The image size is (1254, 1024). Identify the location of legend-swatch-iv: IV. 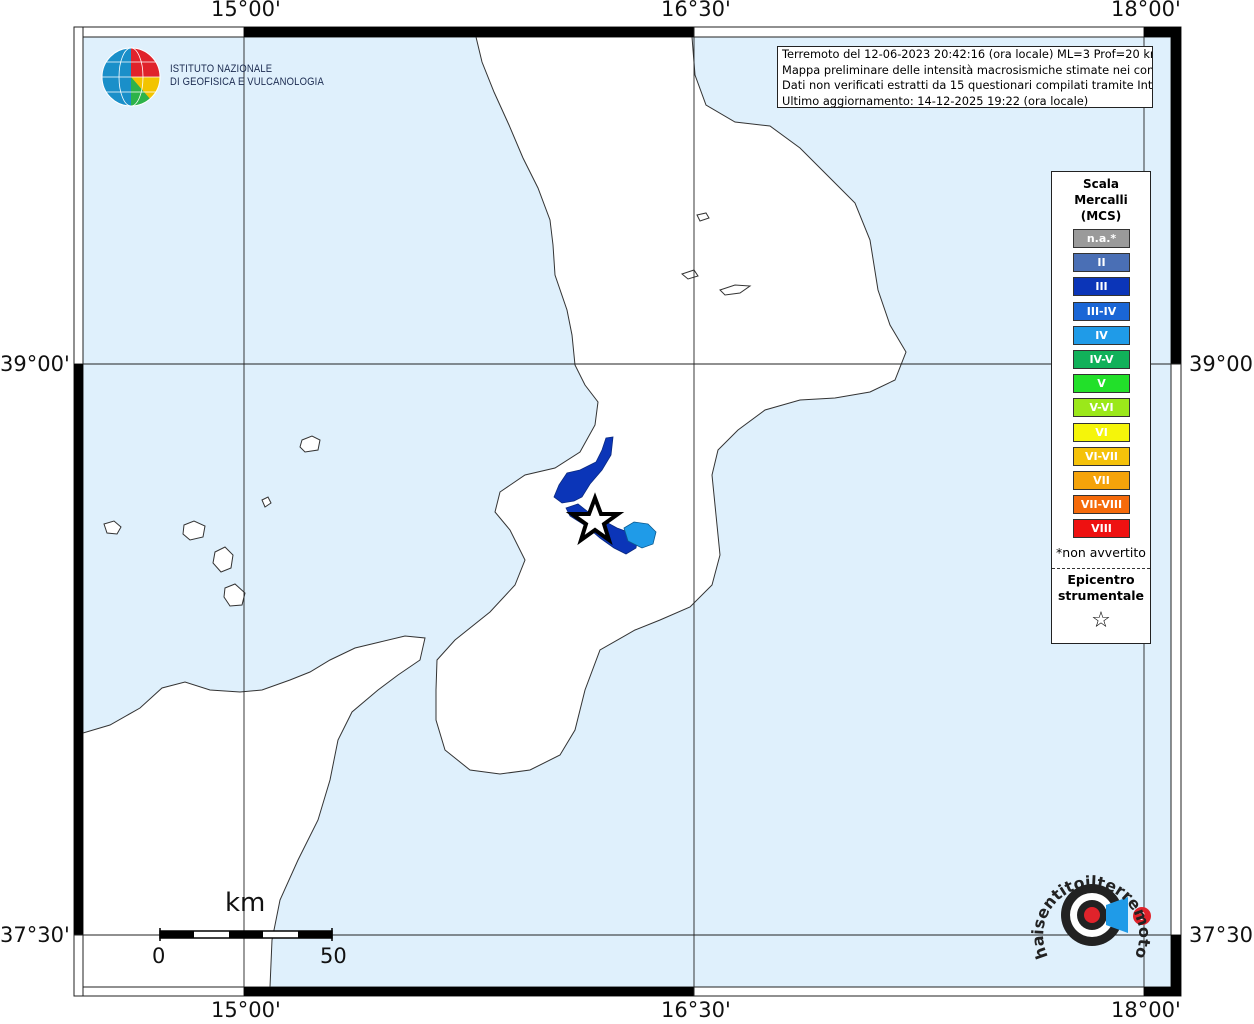
(1101, 335).